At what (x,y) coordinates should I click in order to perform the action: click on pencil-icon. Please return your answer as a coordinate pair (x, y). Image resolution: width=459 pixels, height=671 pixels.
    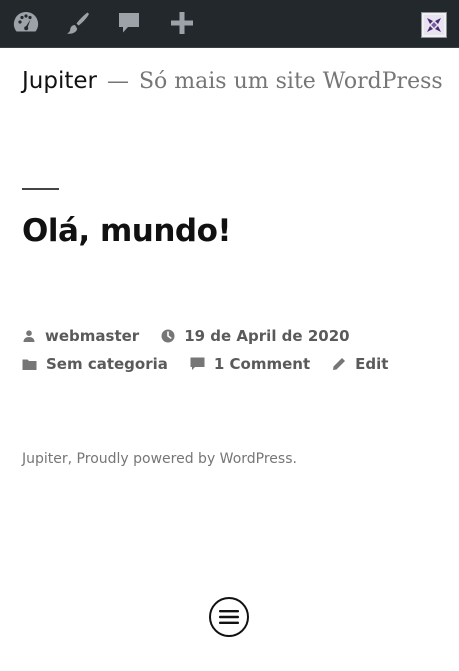
    Looking at the image, I should click on (339, 364).